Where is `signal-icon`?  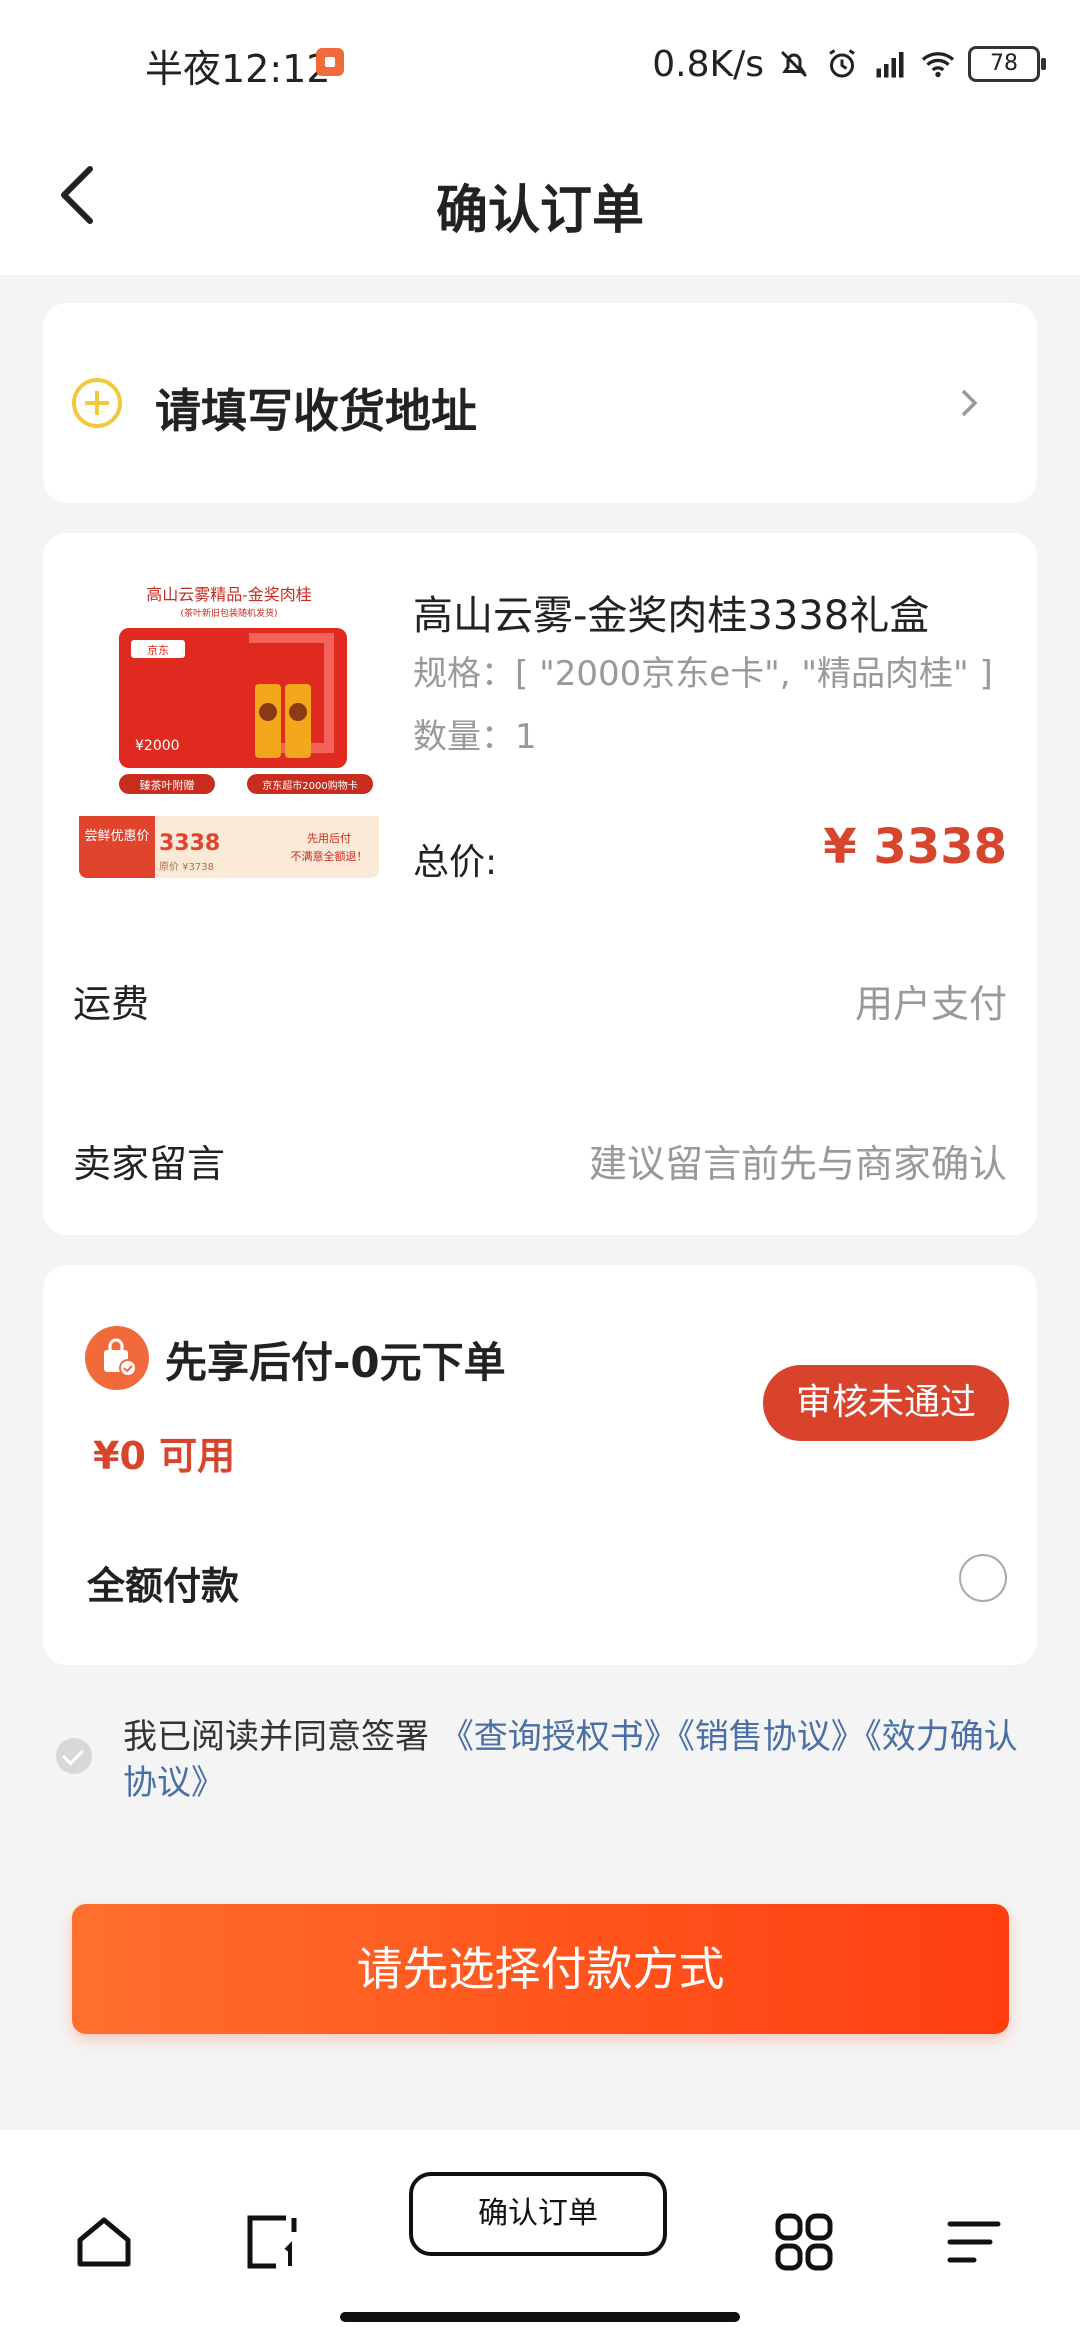 signal-icon is located at coordinates (890, 65).